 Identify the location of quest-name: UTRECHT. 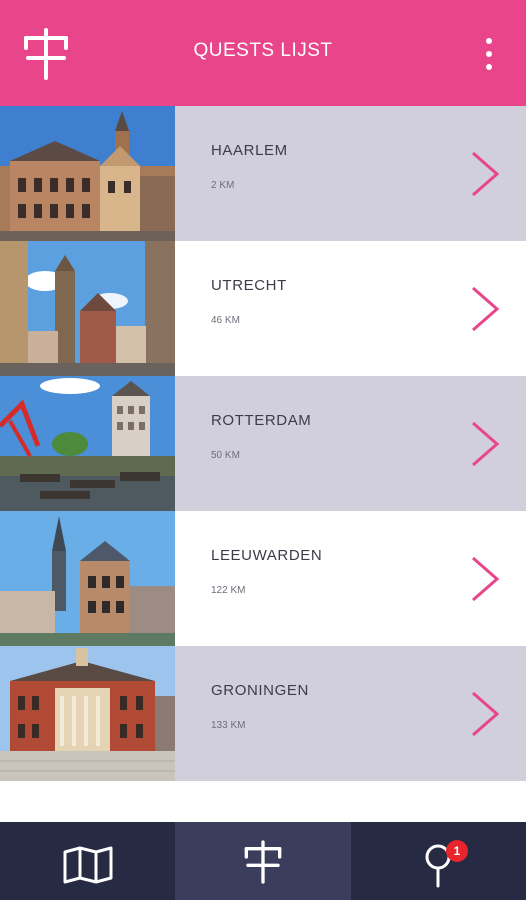
(249, 285).